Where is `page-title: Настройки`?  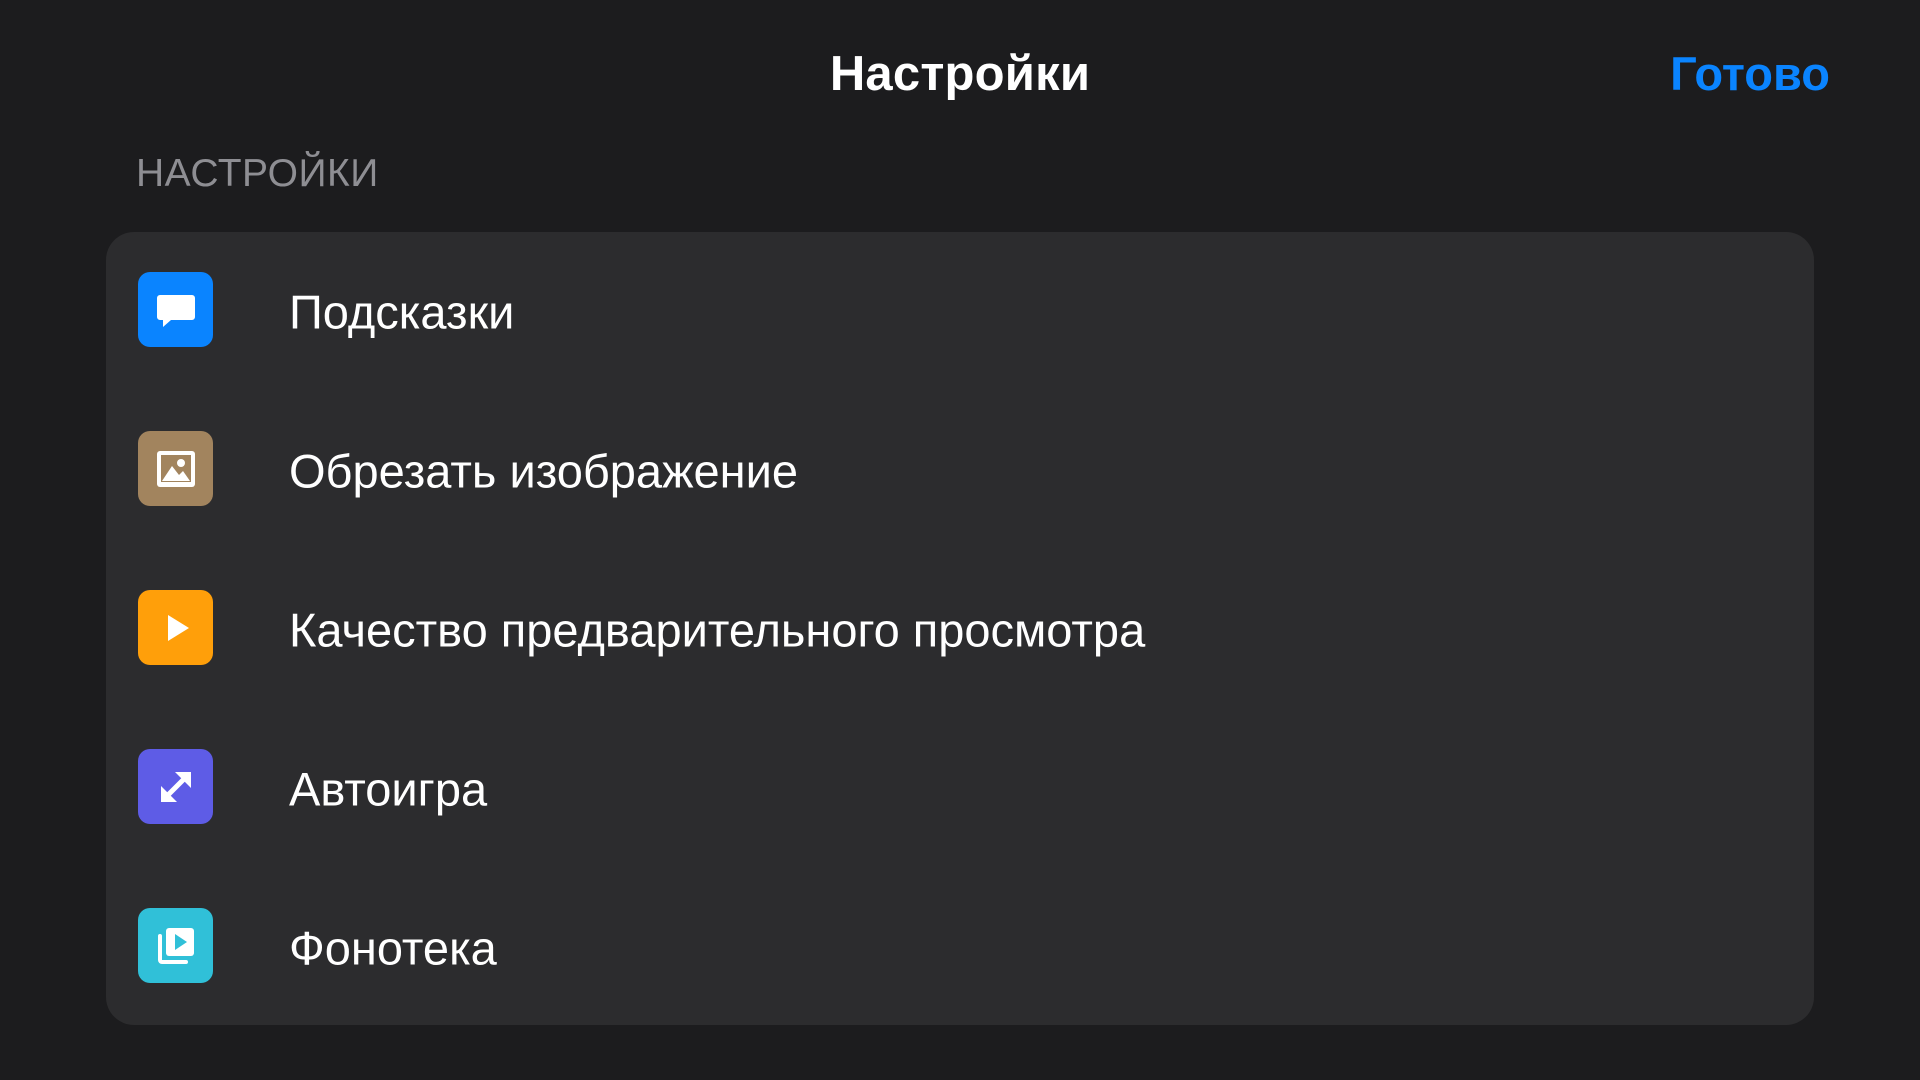
page-title: Настройки is located at coordinates (960, 74).